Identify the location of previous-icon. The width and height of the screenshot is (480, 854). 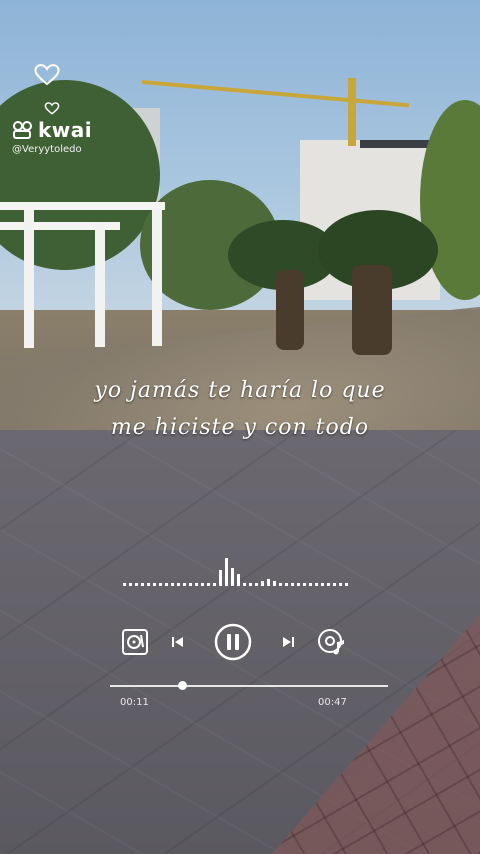
(177, 642).